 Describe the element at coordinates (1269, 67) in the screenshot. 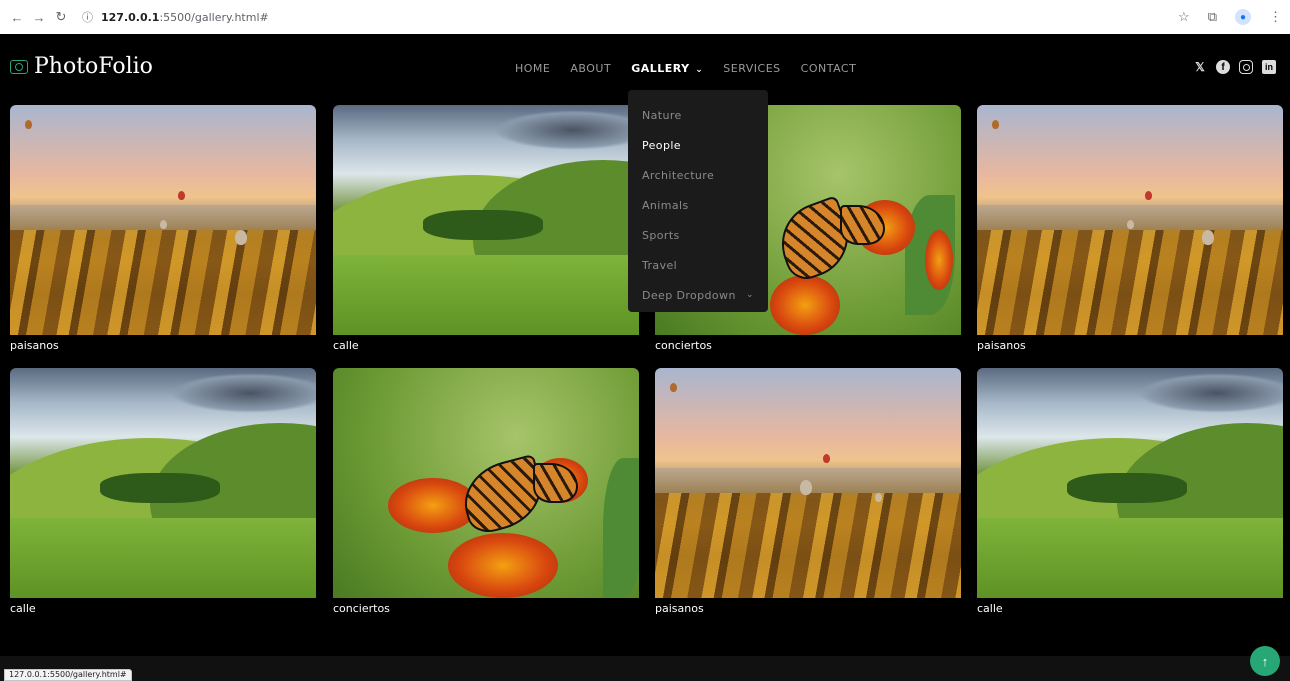

I see `linkedin-icon: in` at that location.